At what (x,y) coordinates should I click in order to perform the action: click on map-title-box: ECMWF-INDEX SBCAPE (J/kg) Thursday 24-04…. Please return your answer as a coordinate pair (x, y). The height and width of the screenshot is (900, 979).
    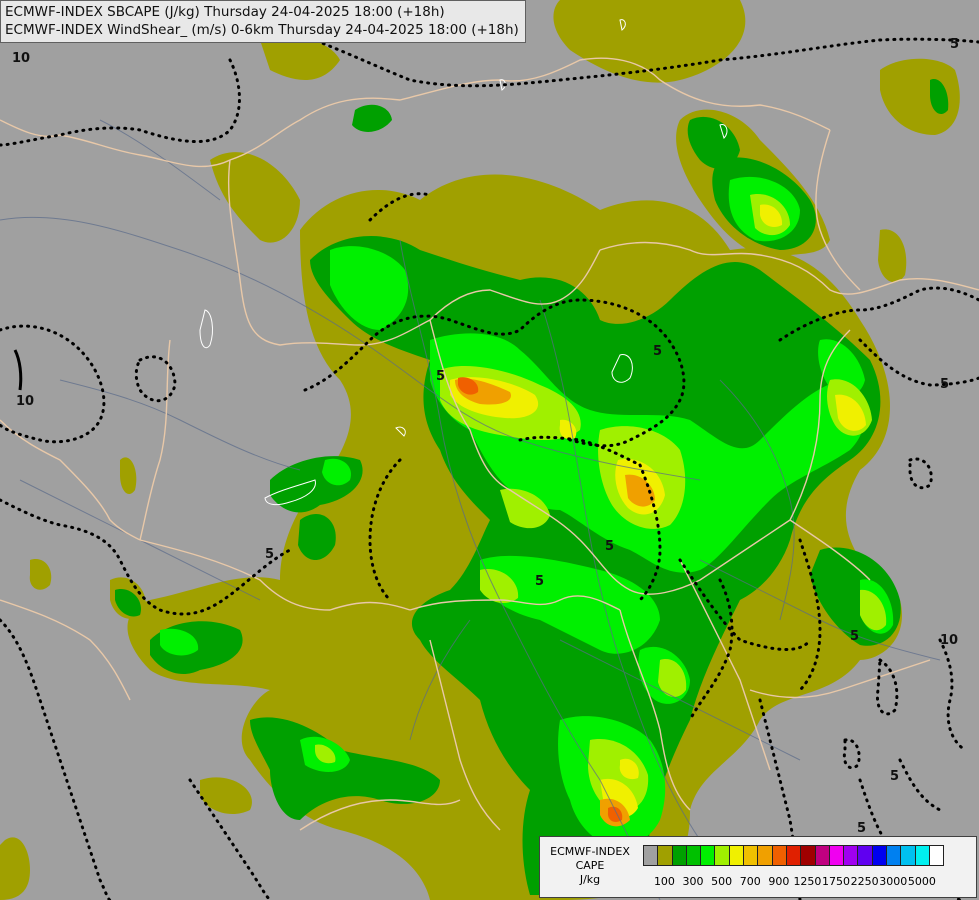
    Looking at the image, I should click on (263, 21).